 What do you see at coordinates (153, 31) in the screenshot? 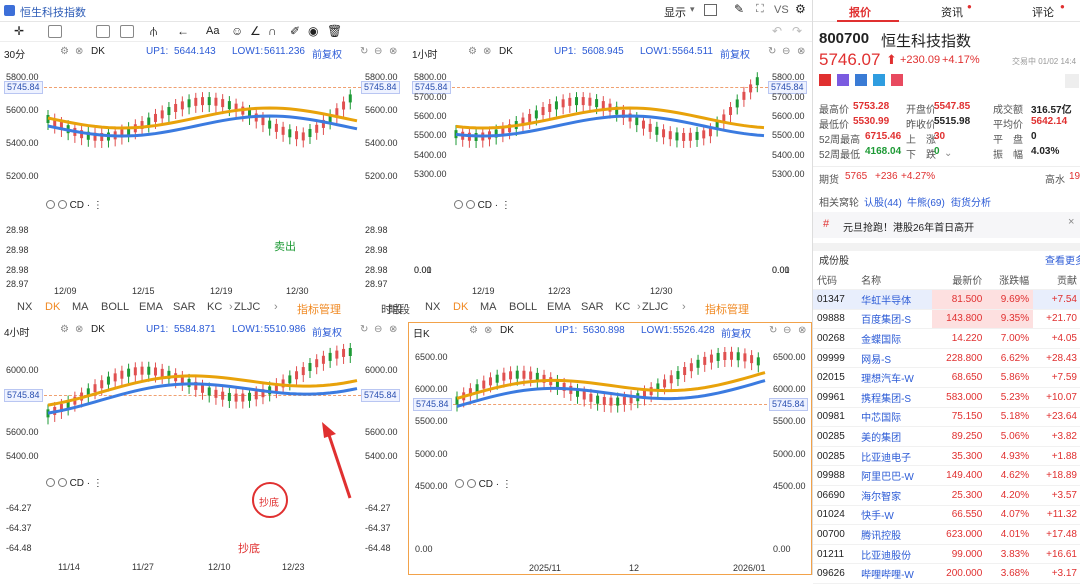
I see `pitchfork-icon: ⫛` at bounding box center [153, 31].